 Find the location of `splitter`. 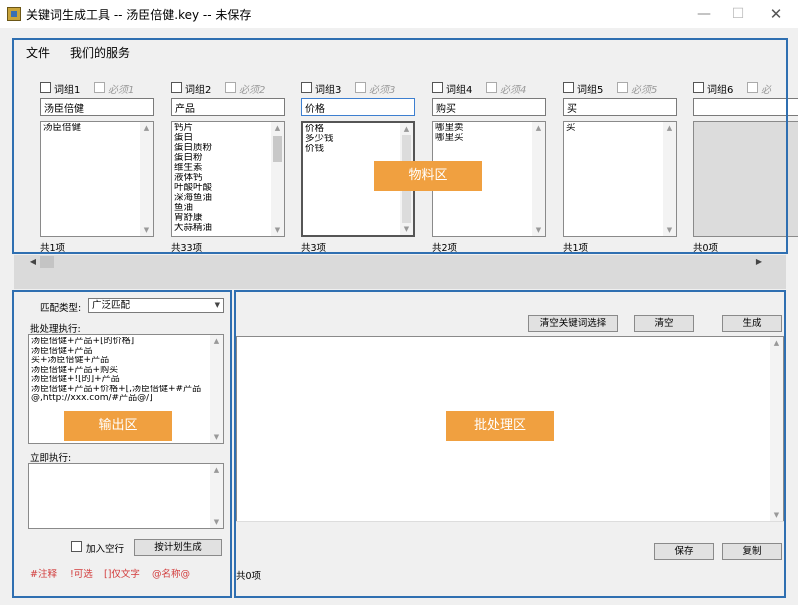

splitter is located at coordinates (400, 279).